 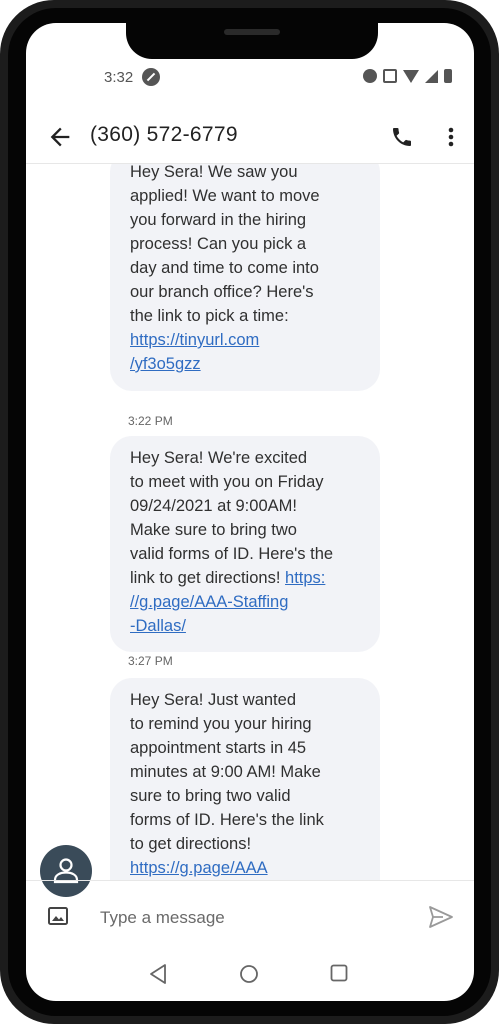 I want to click on status-icons, so click(x=407, y=76).